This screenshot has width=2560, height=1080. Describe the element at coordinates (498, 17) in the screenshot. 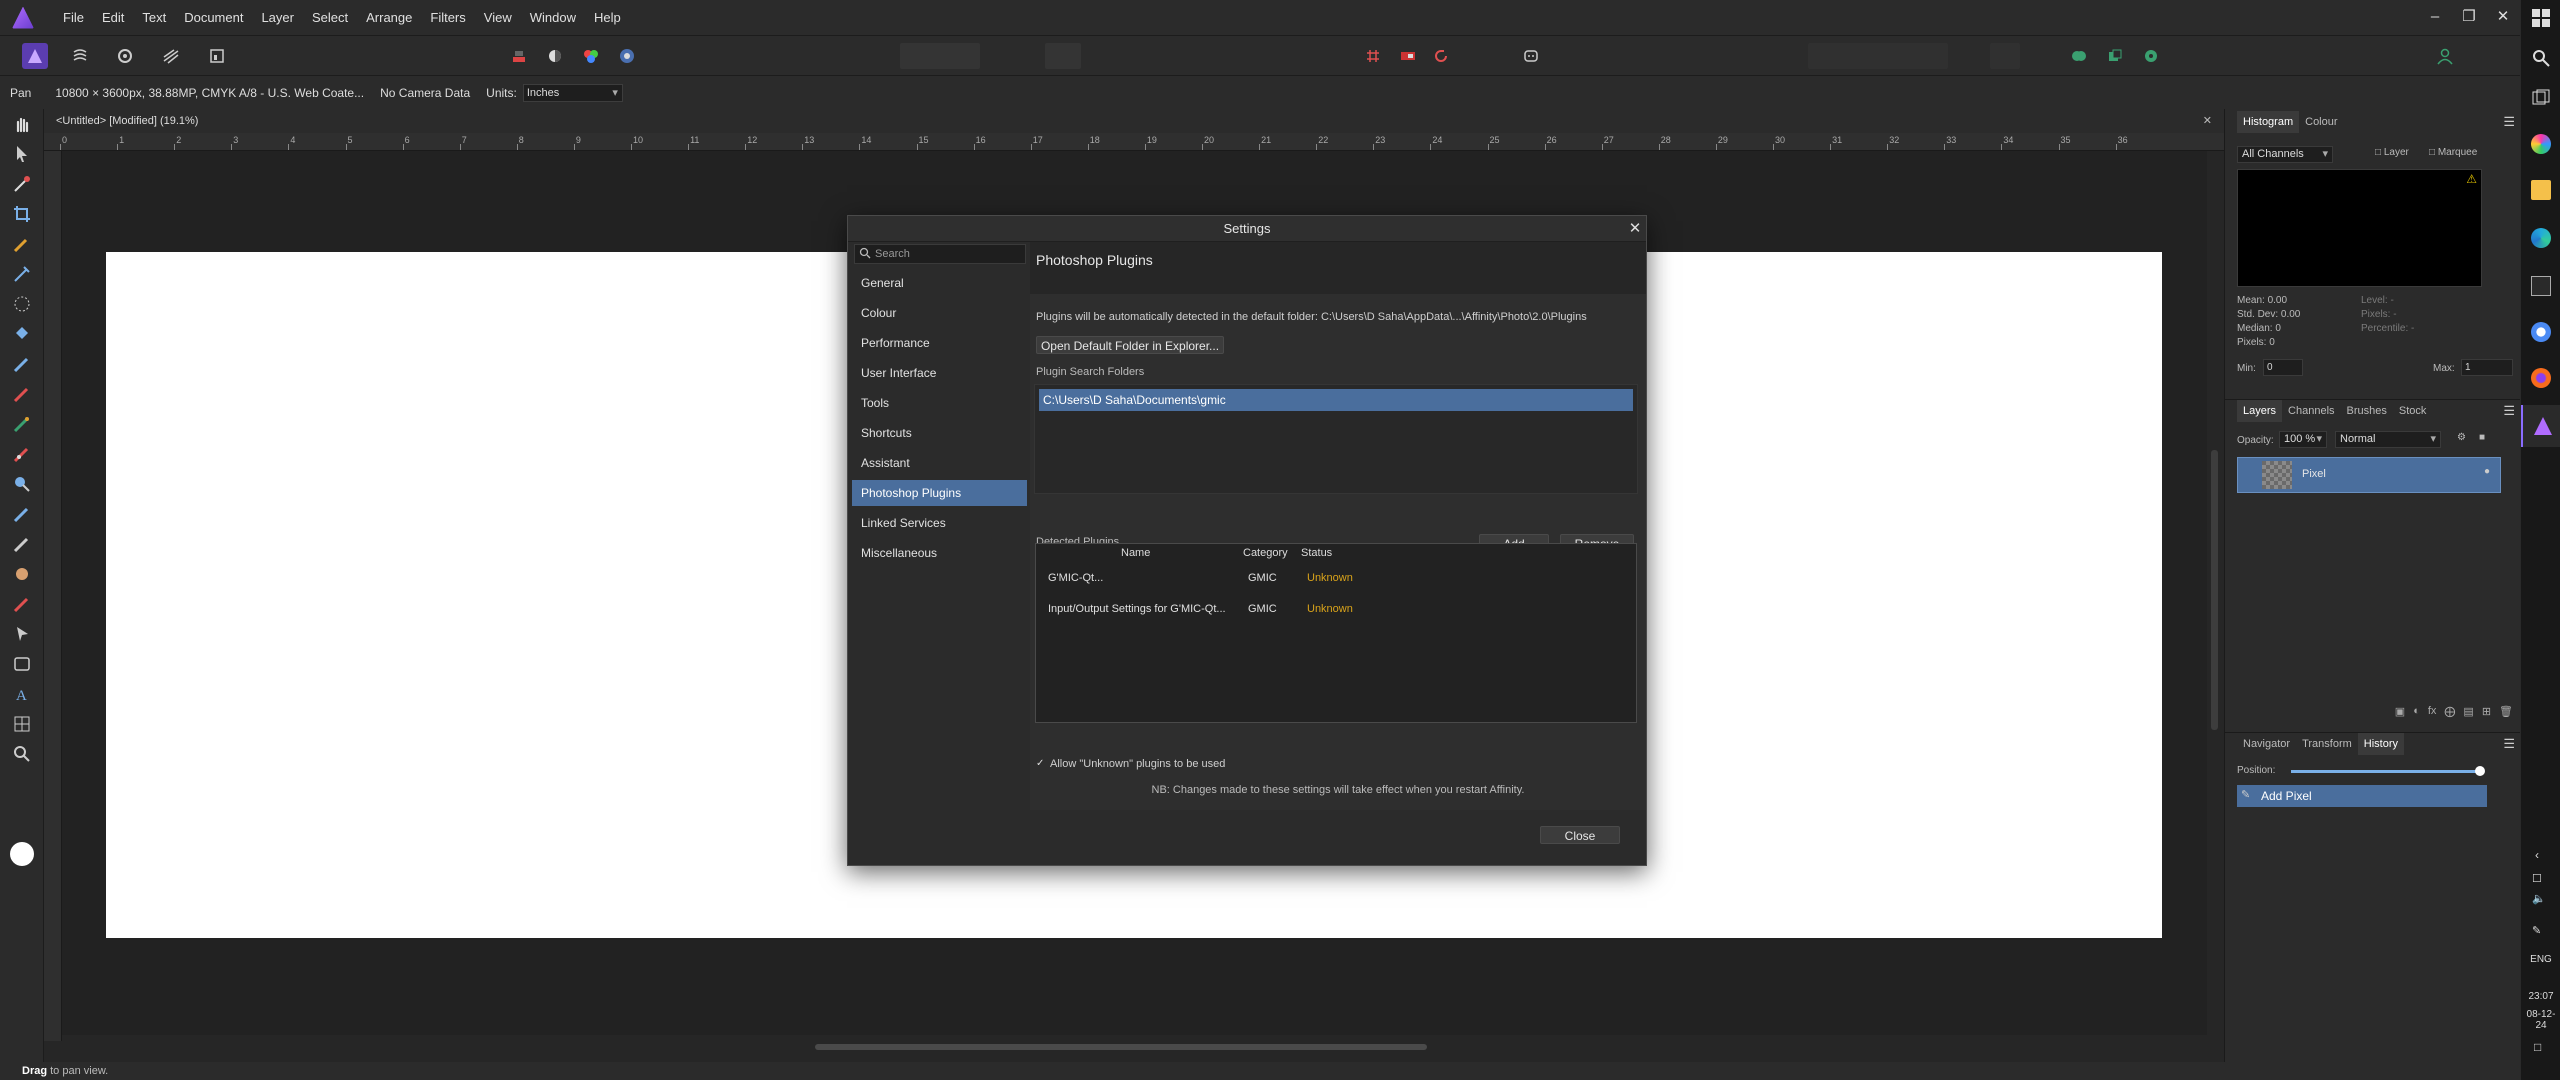

I see `menu-view: View` at that location.